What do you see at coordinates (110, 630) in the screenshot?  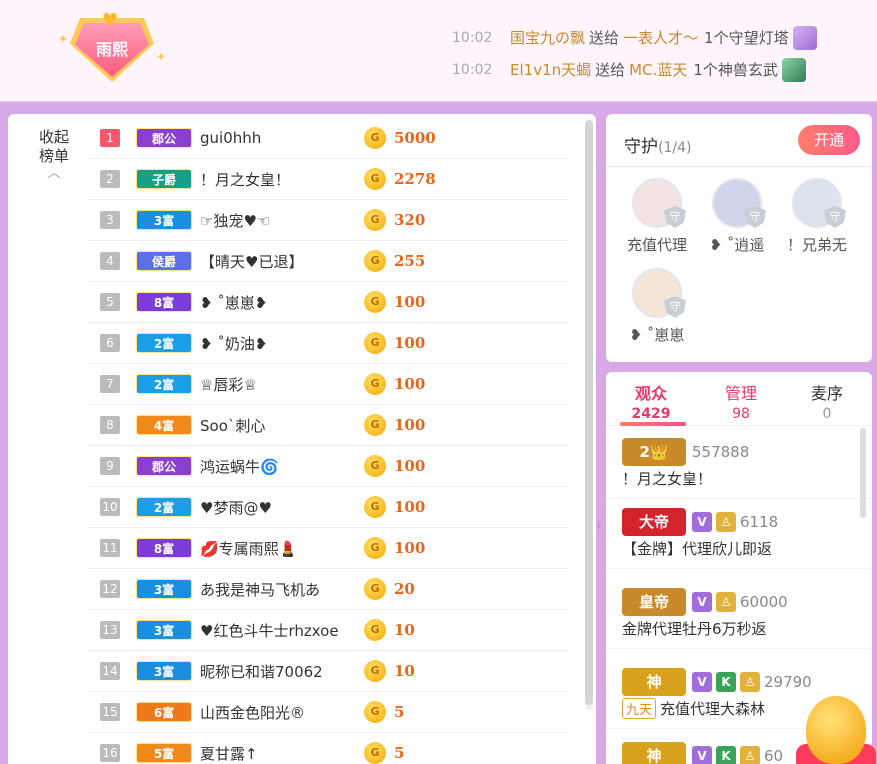 I see `rank-number: 13` at bounding box center [110, 630].